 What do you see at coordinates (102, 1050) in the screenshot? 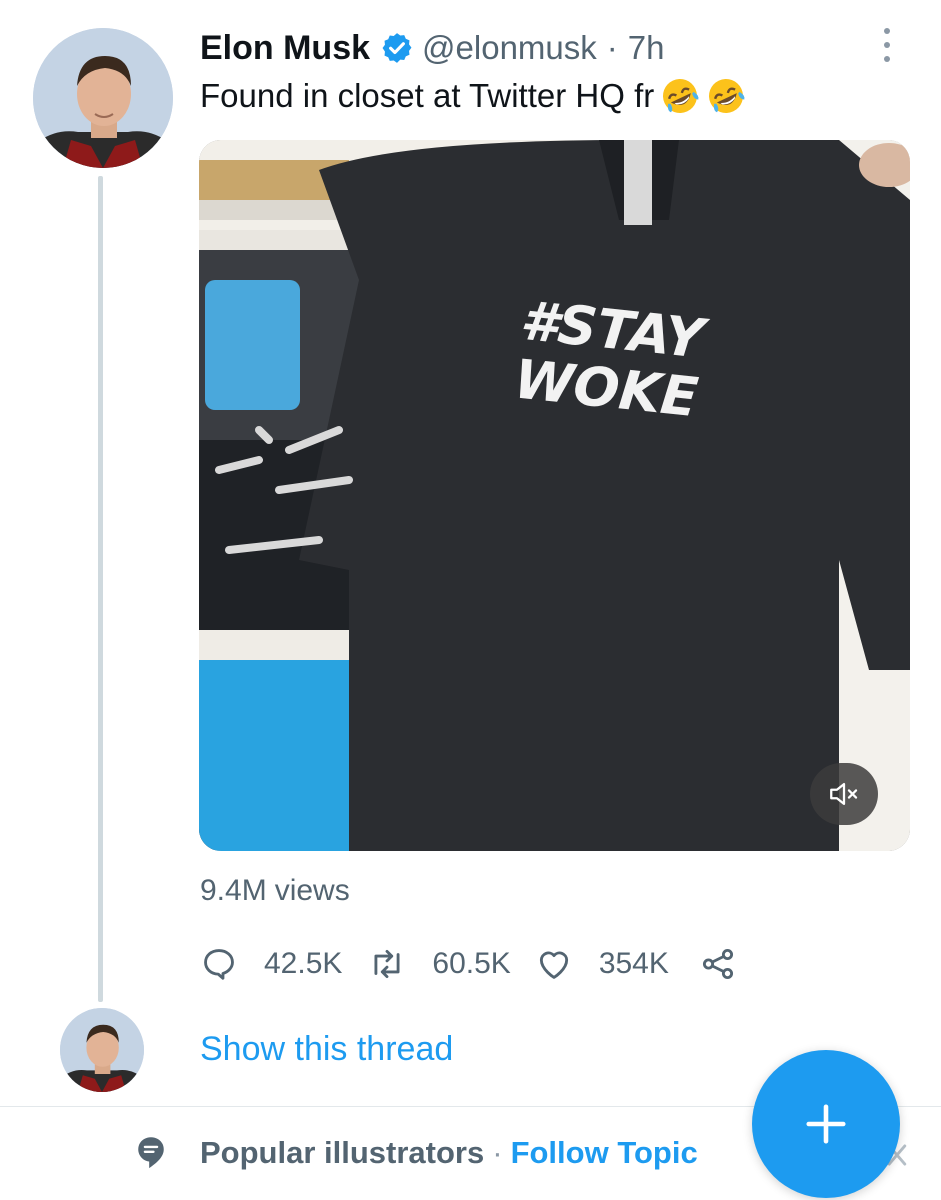
I see `thread-author-avatar` at bounding box center [102, 1050].